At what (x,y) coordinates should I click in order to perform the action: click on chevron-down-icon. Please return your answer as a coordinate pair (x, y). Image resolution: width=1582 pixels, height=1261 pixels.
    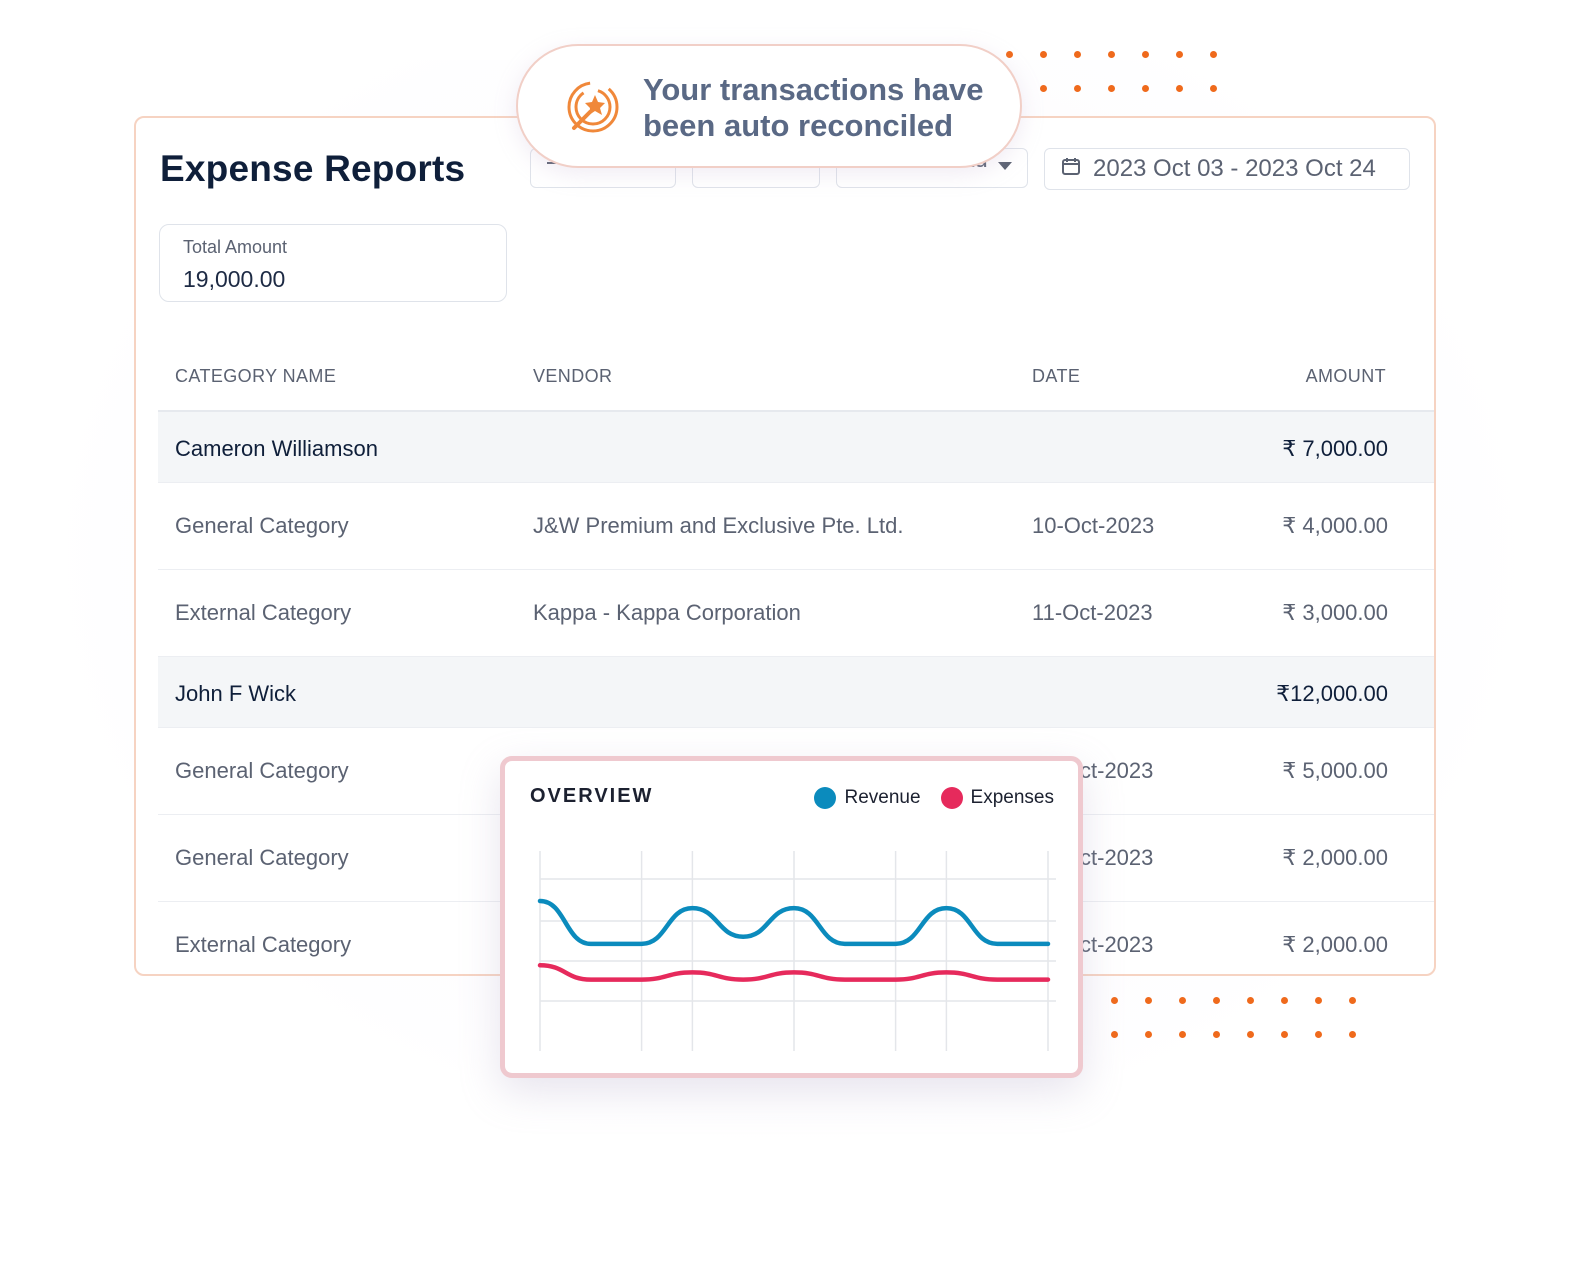
    Looking at the image, I should click on (1004, 166).